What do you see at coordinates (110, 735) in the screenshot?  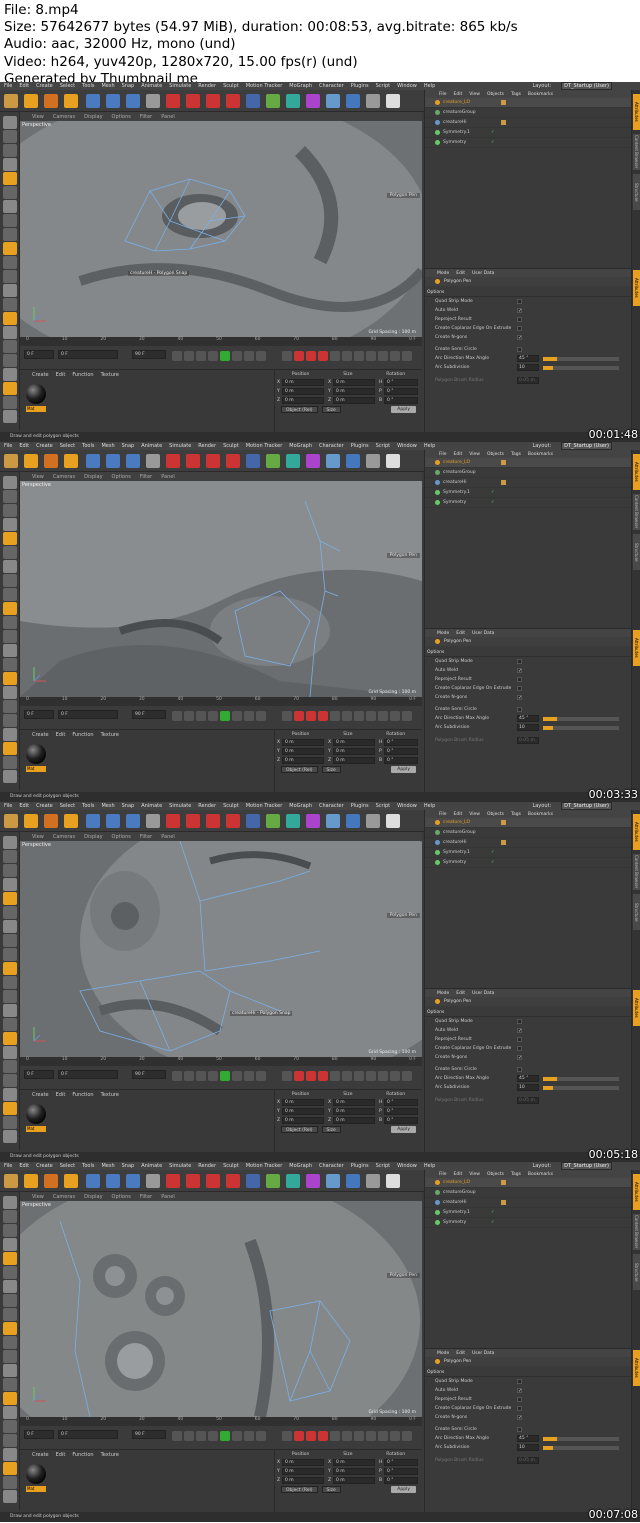 I see `material-menu-item: Texture` at bounding box center [110, 735].